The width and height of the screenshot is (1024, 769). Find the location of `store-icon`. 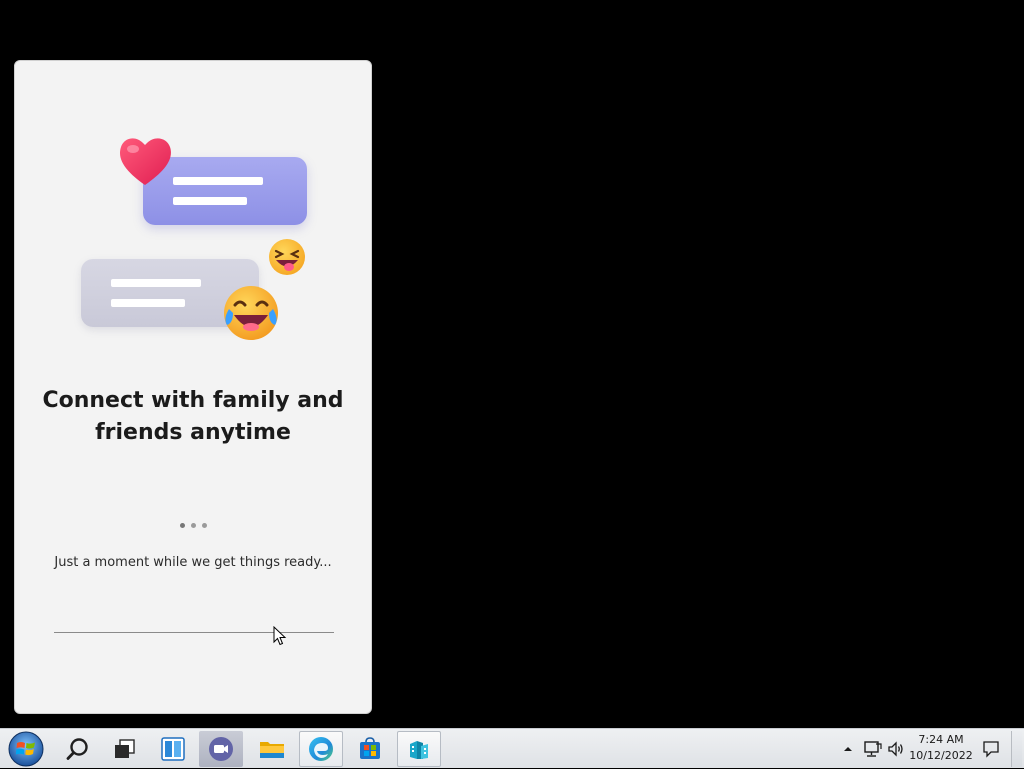

store-icon is located at coordinates (370, 748).